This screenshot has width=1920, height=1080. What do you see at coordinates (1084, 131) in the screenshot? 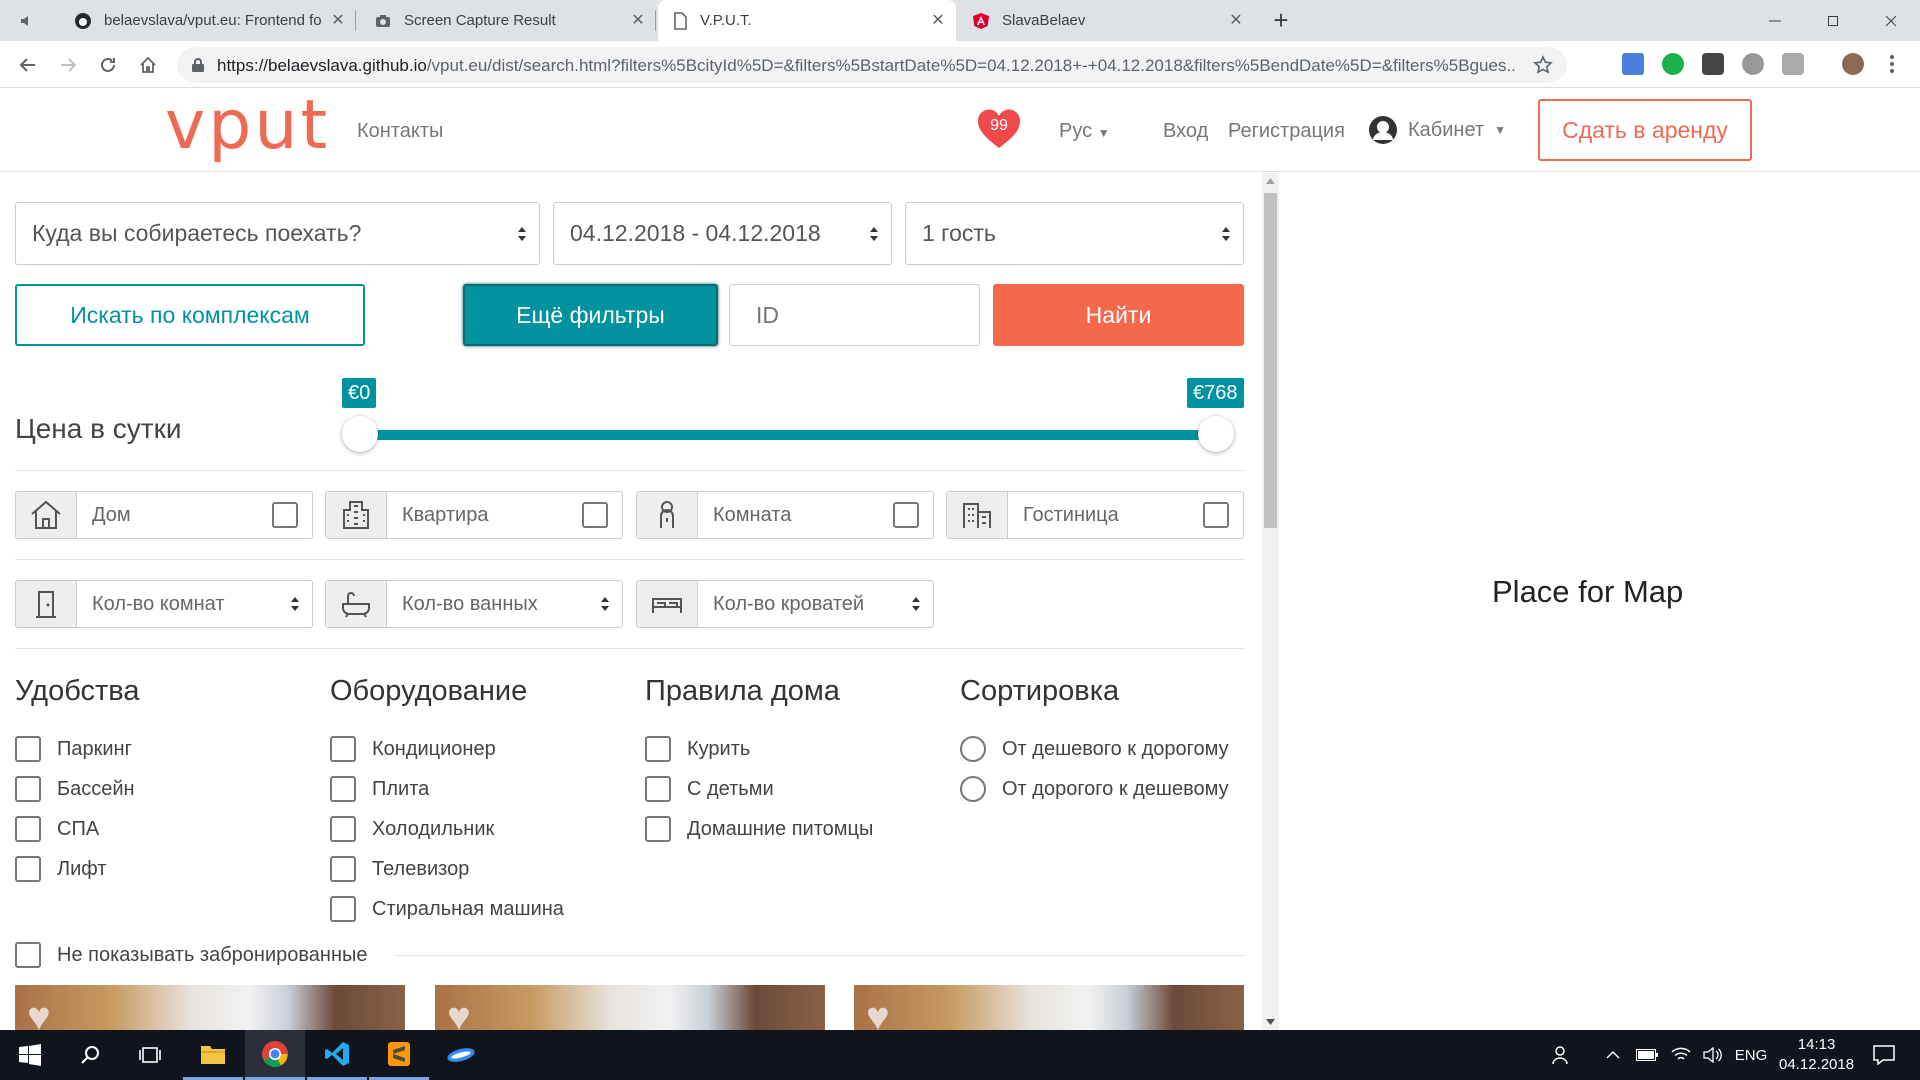
I see `language-select: Рус ▼` at bounding box center [1084, 131].